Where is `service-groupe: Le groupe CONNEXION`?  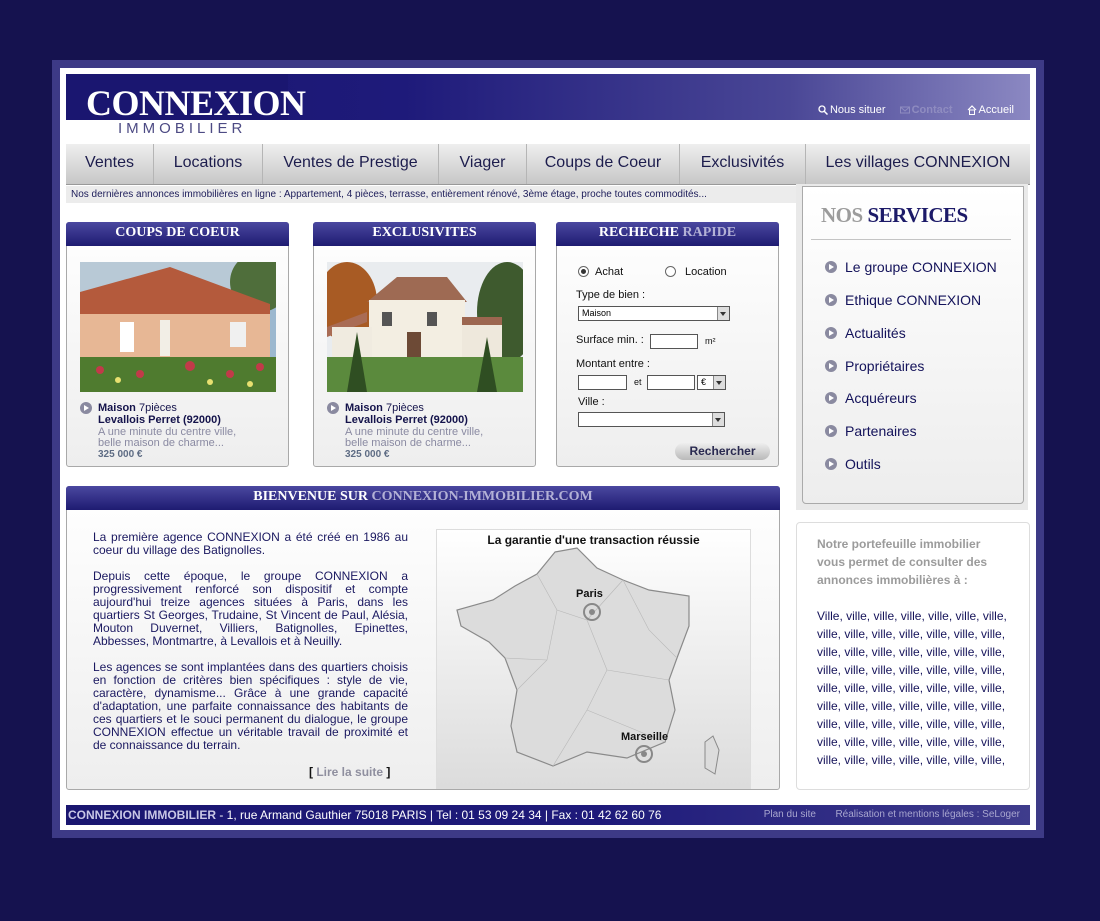 service-groupe: Le groupe CONNEXION is located at coordinates (911, 267).